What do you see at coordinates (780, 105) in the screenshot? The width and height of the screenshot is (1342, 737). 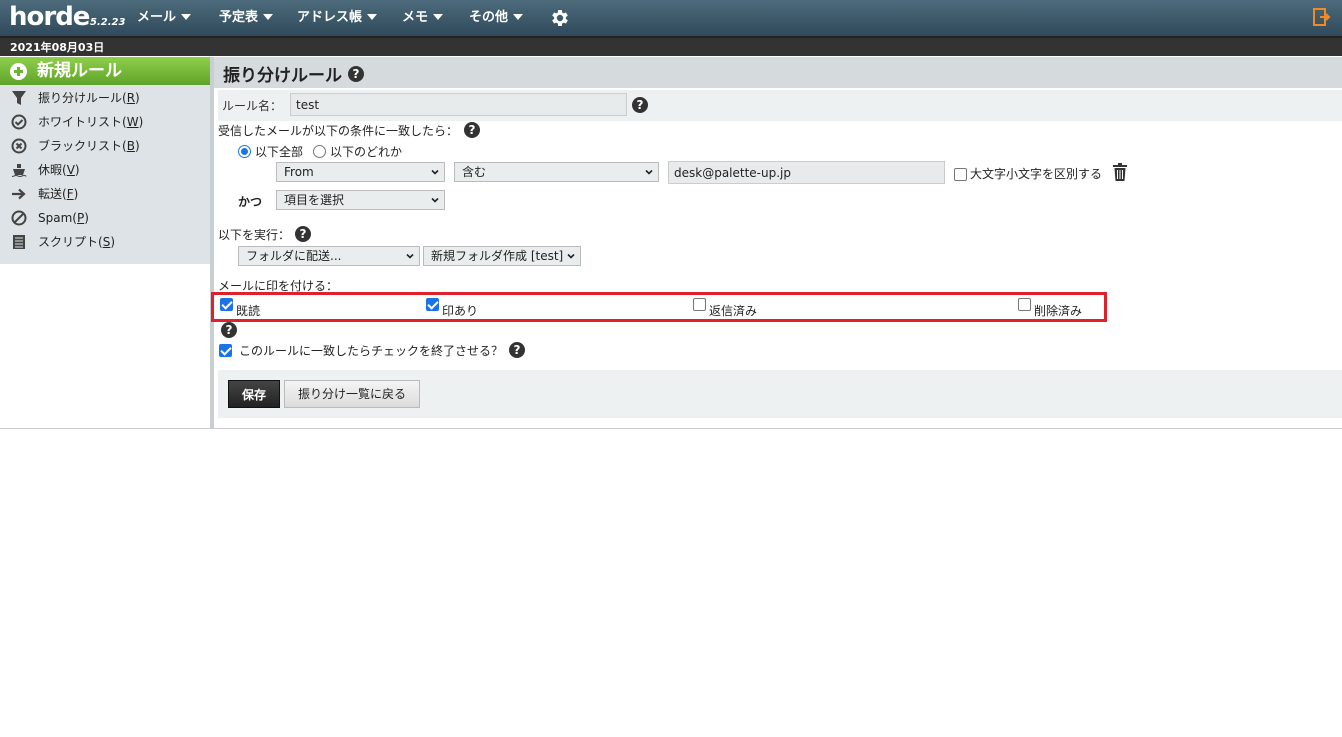 I see `rule-name-row: ルール名： ?` at bounding box center [780, 105].